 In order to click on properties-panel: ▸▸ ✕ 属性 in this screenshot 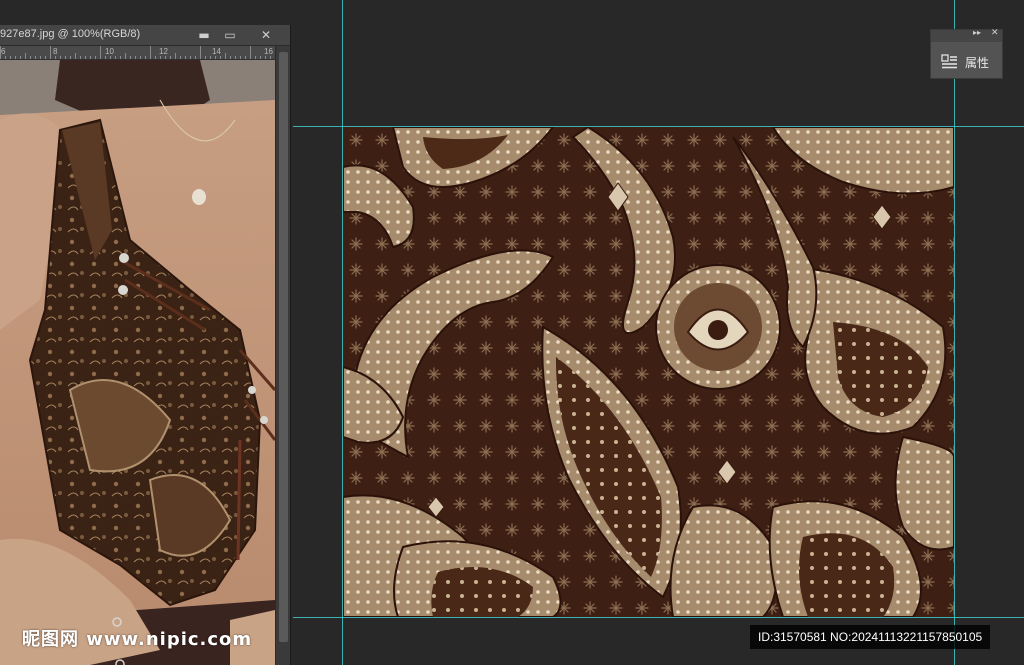, I will do `click(966, 53)`.